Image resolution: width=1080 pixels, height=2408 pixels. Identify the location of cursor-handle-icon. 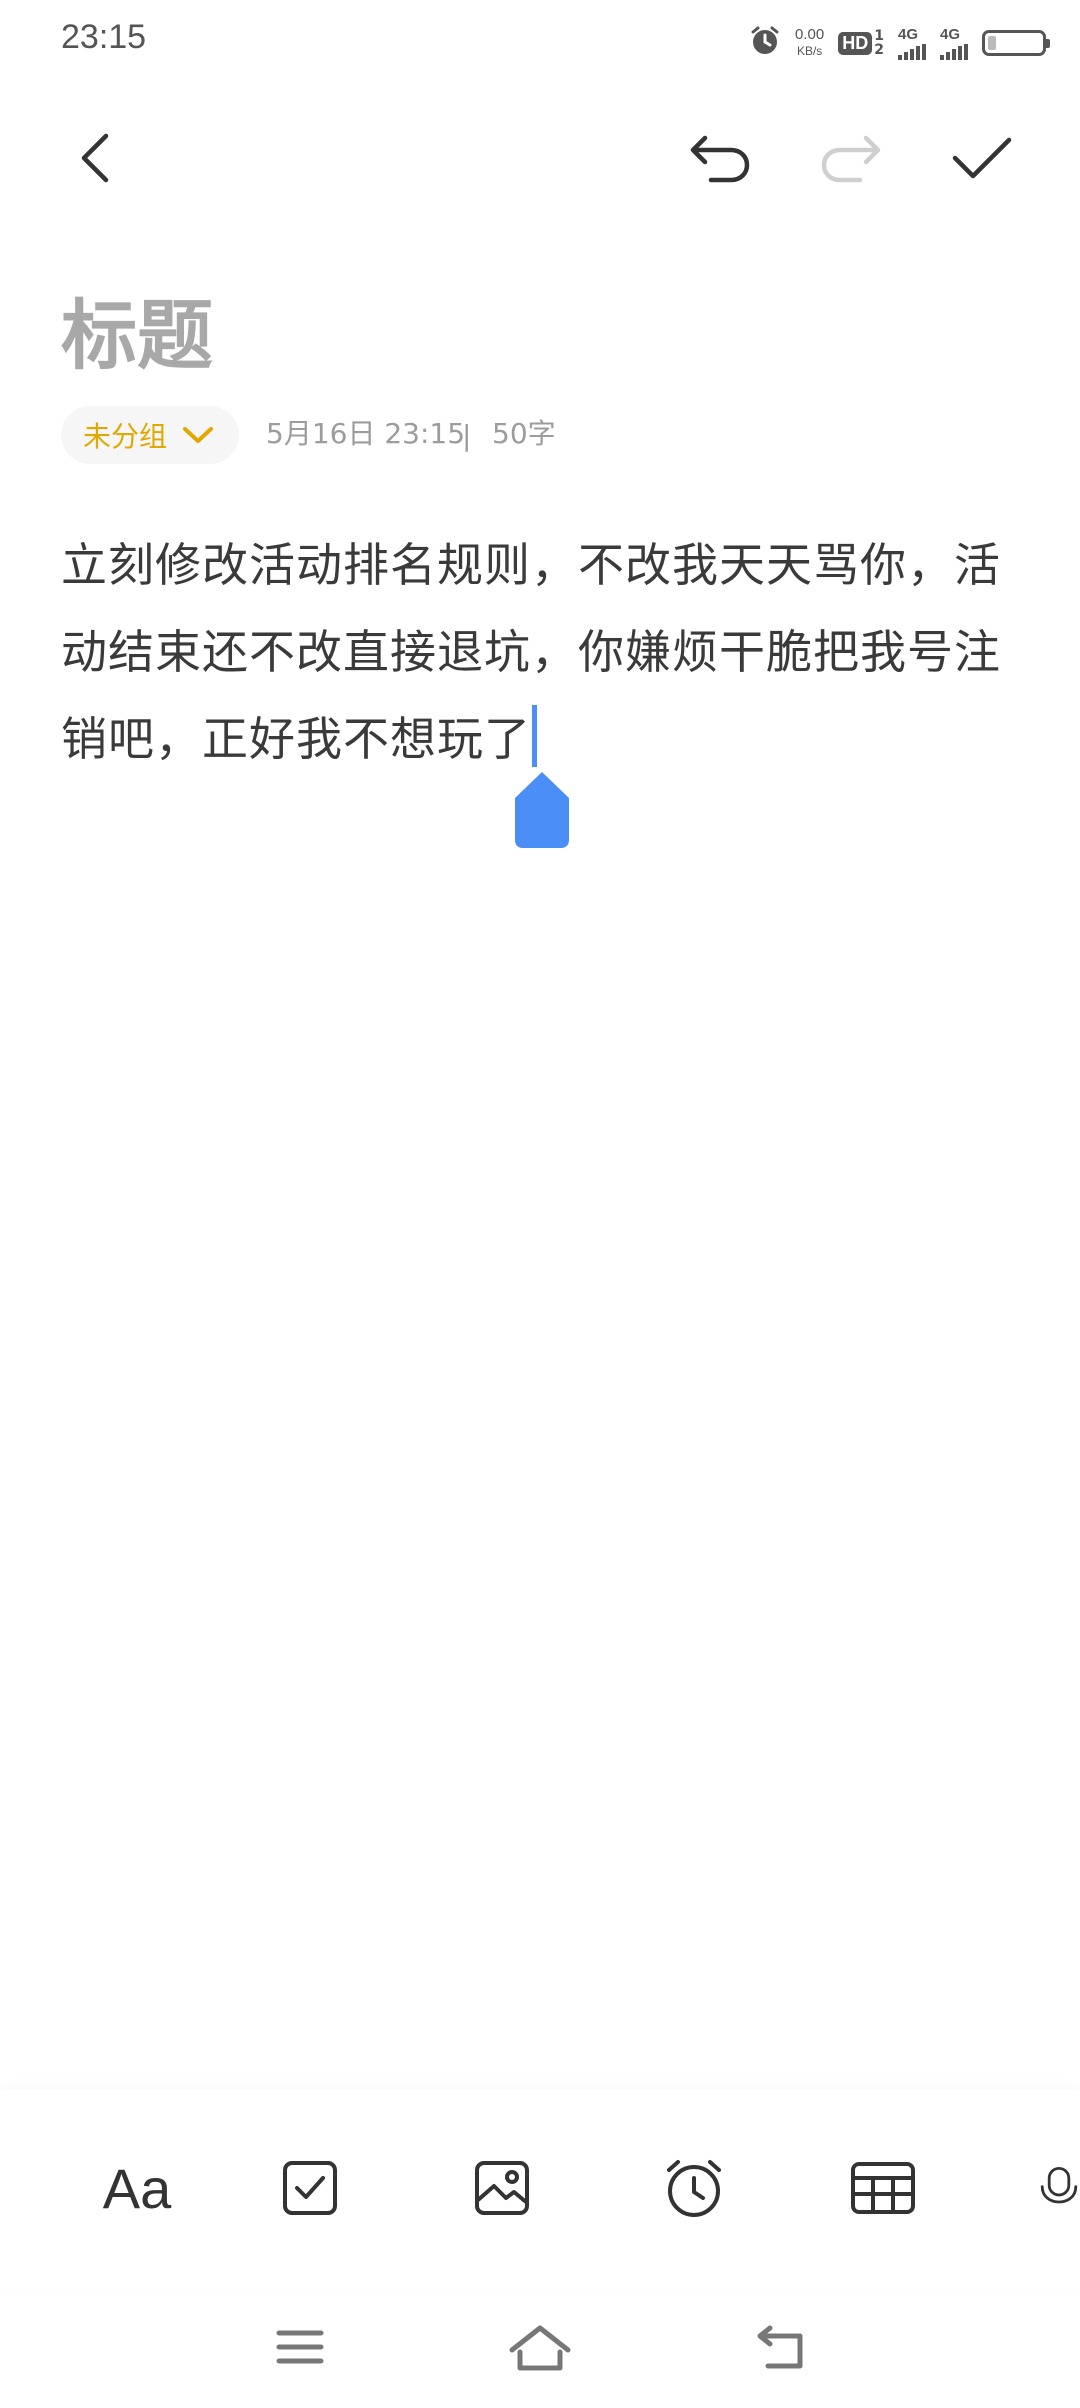
(542, 810).